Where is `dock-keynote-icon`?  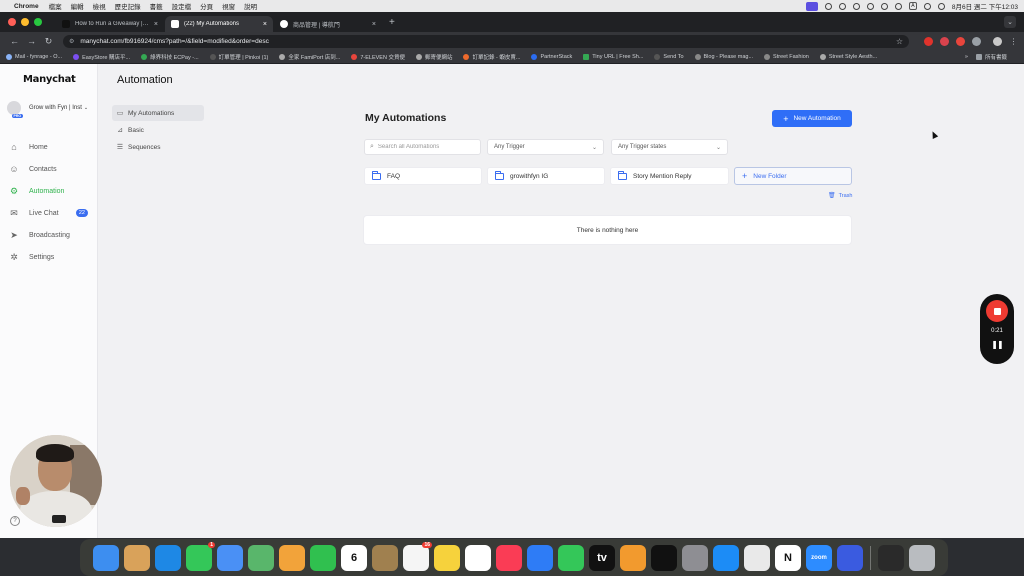
dock-keynote-icon is located at coordinates (540, 557).